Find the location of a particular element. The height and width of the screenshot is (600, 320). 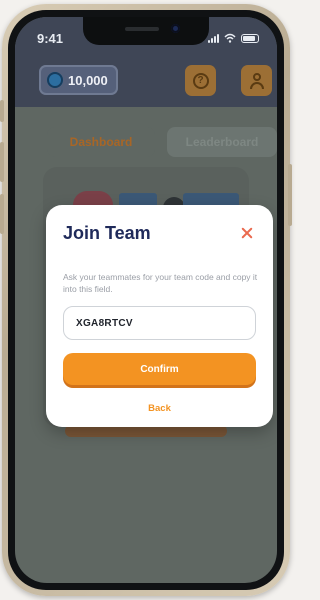

tab-bar: Dashboard Leaderboard is located at coordinates (158, 142).